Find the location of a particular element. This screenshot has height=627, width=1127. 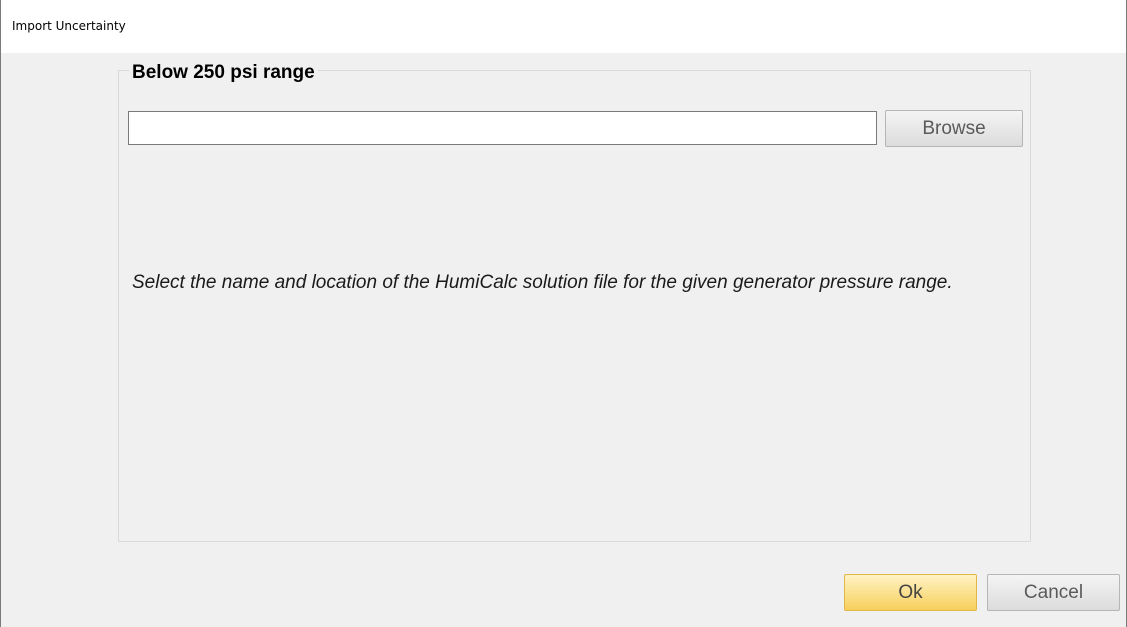

title-bar: Import Uncertainty is located at coordinates (563, 26).